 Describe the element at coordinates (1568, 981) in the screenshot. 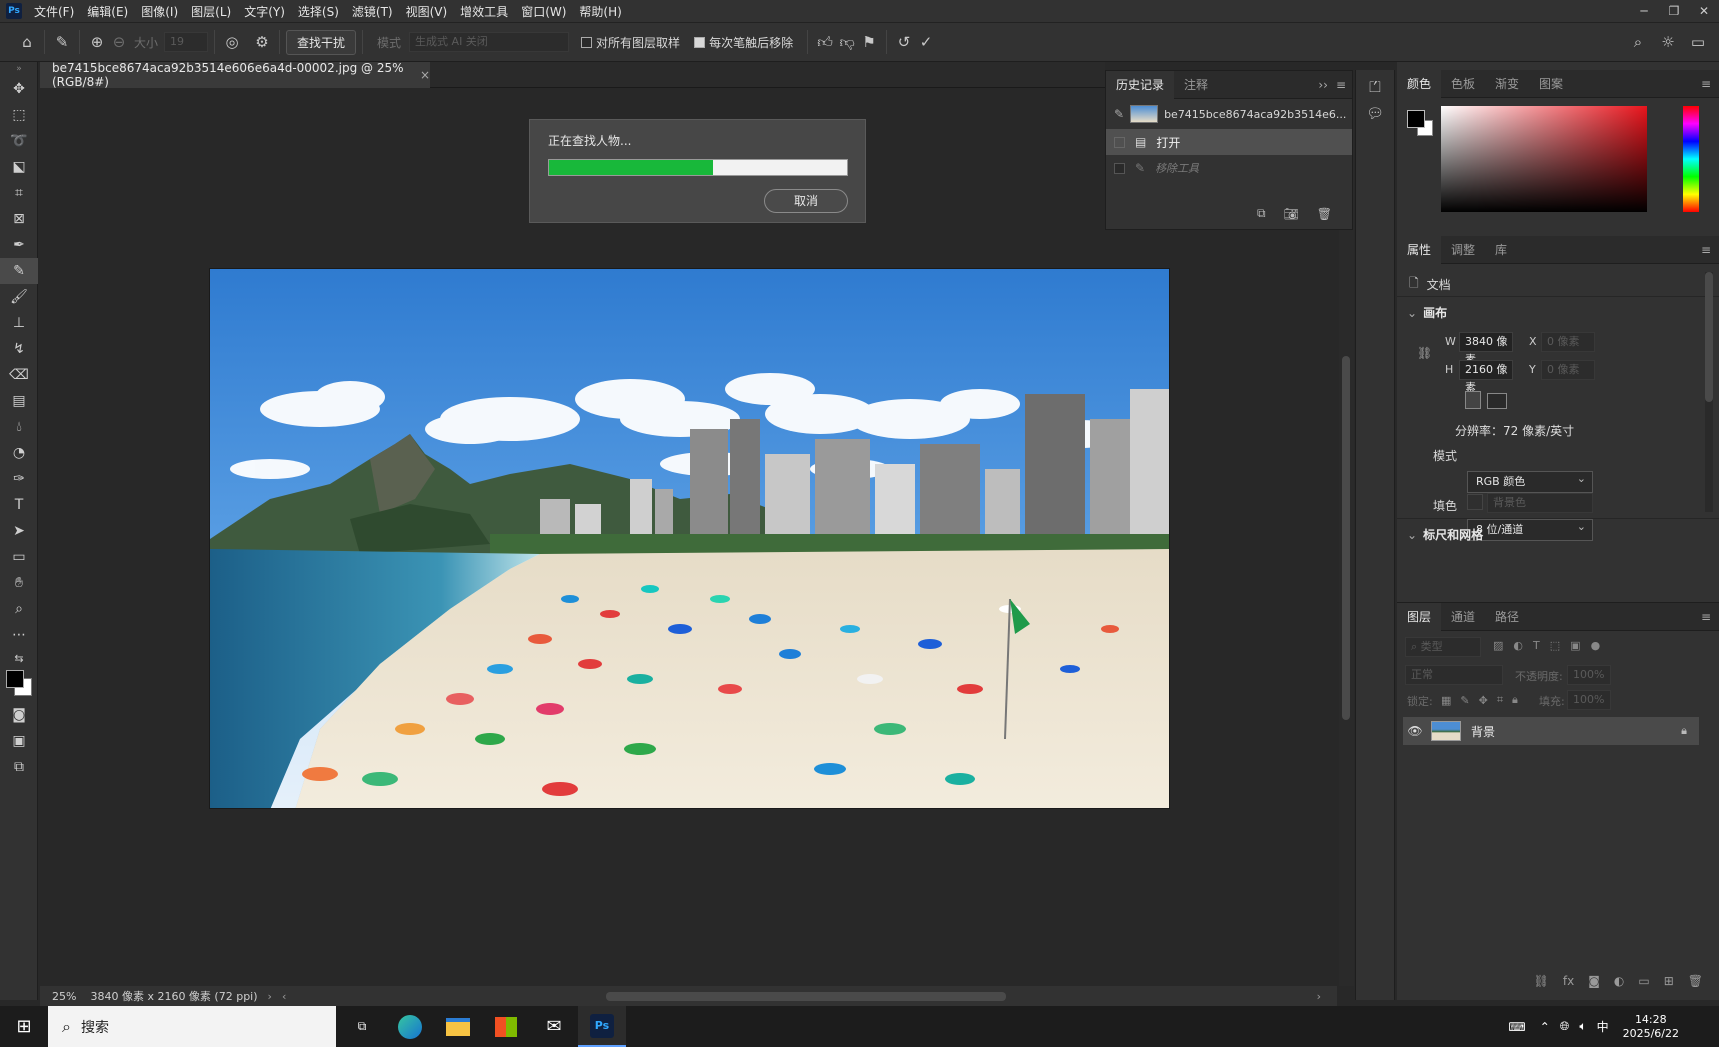

I see `fx-icon: fx` at that location.